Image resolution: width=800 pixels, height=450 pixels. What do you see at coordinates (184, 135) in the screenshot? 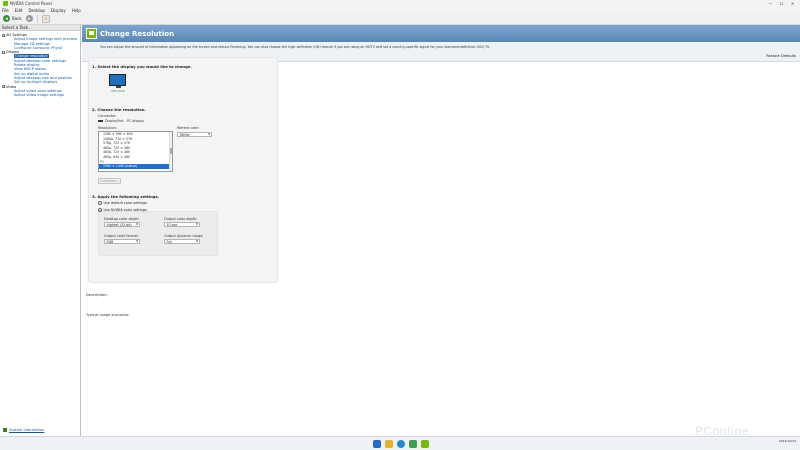
I see `refresh-rate-value: 360Hz` at bounding box center [184, 135].